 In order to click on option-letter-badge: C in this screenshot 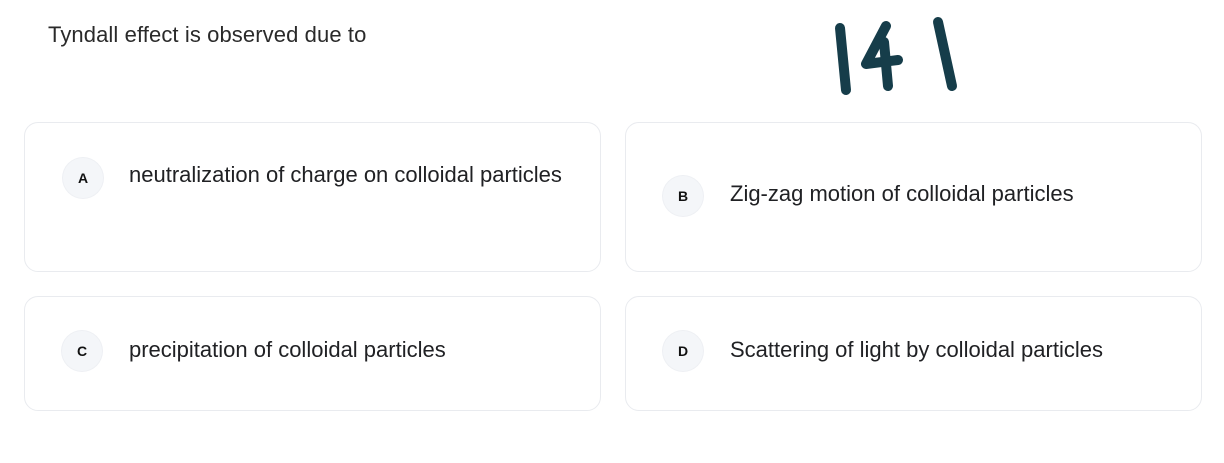, I will do `click(82, 351)`.